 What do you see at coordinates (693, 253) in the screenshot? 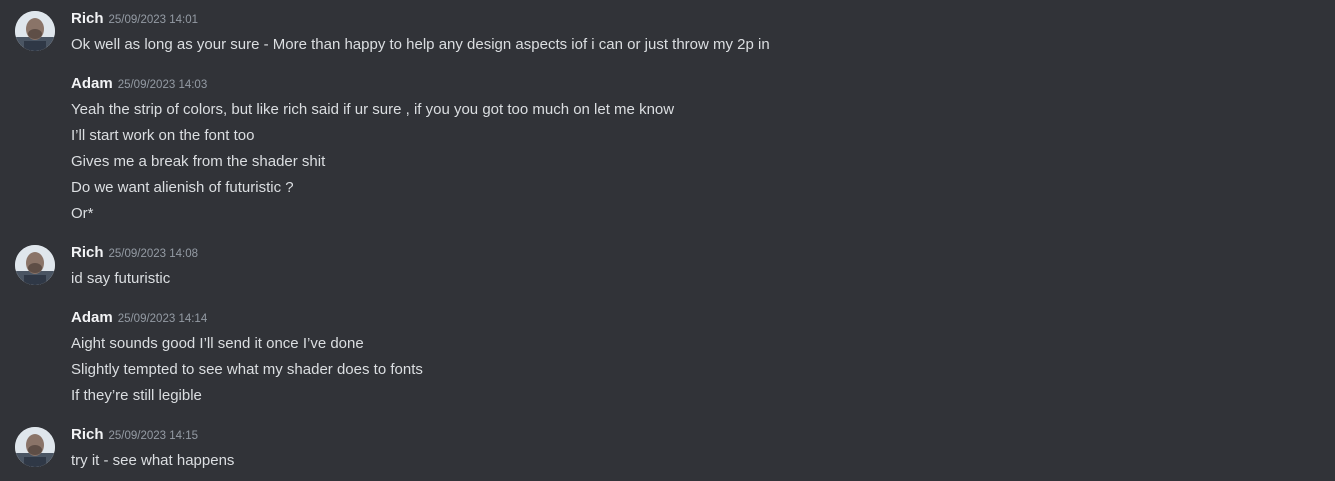
I see `message-header: Rich 25/09/2023 14:08` at bounding box center [693, 253].